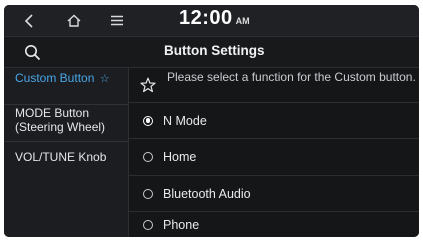 The width and height of the screenshot is (423, 241). I want to click on home-icon, so click(74, 20).